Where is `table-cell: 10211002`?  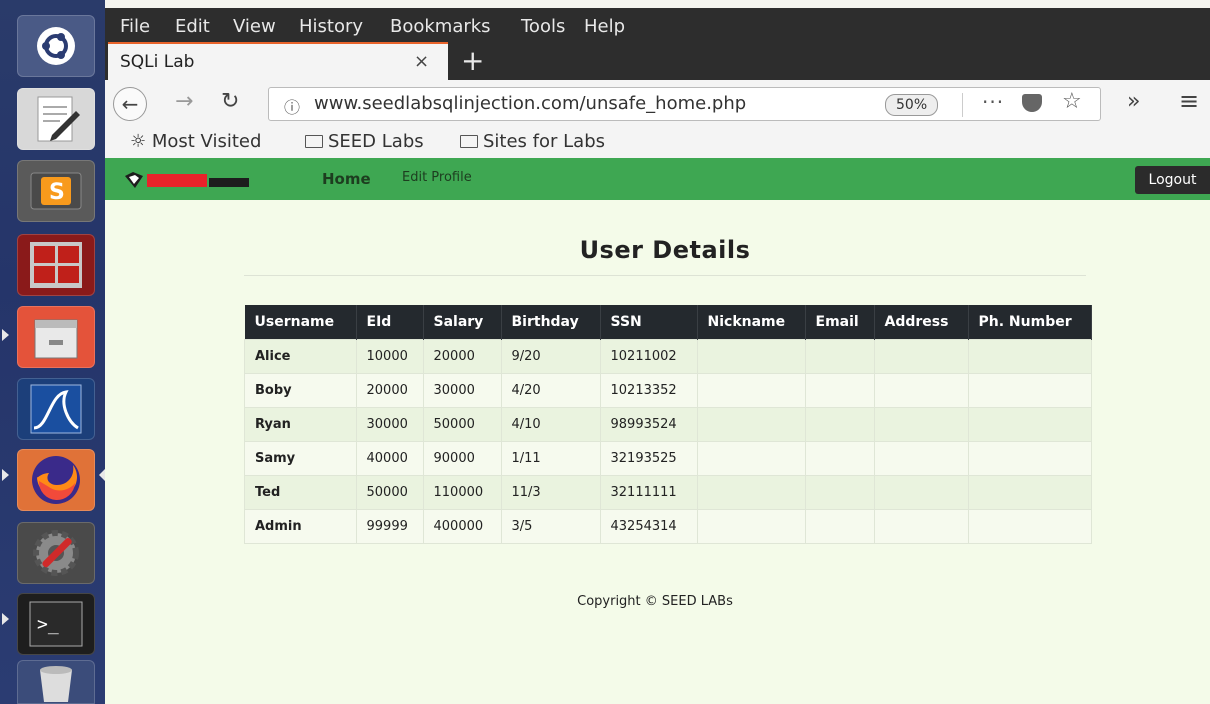
table-cell: 10211002 is located at coordinates (648, 356).